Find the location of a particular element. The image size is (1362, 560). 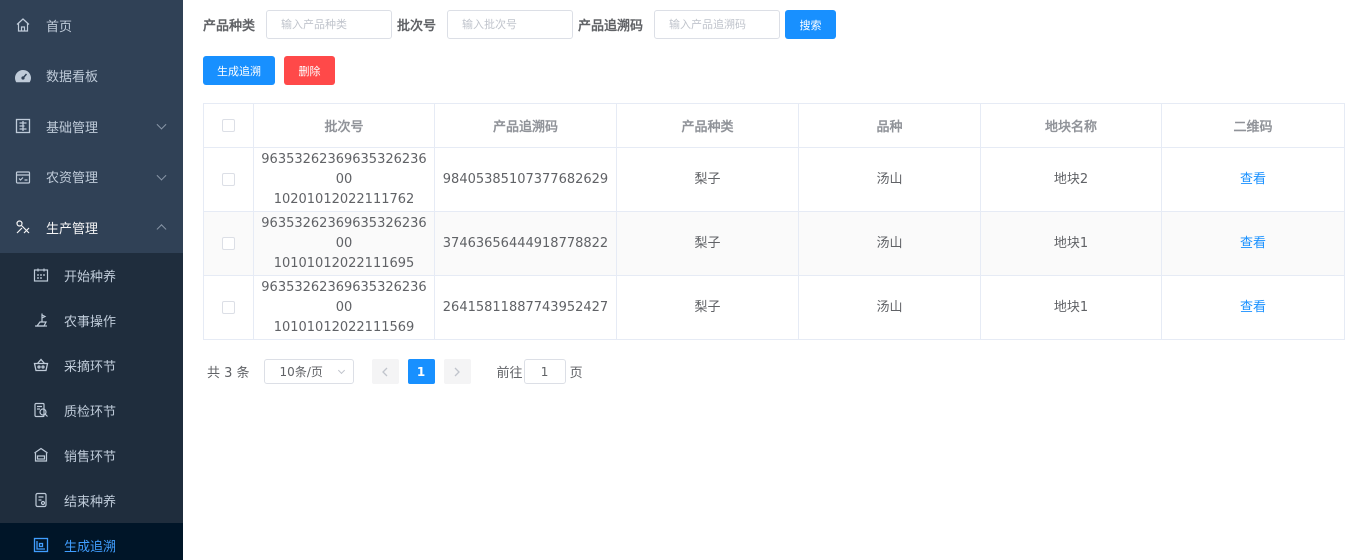

sidebar-item-farming-operation: 农事操作 is located at coordinates (91, 320).